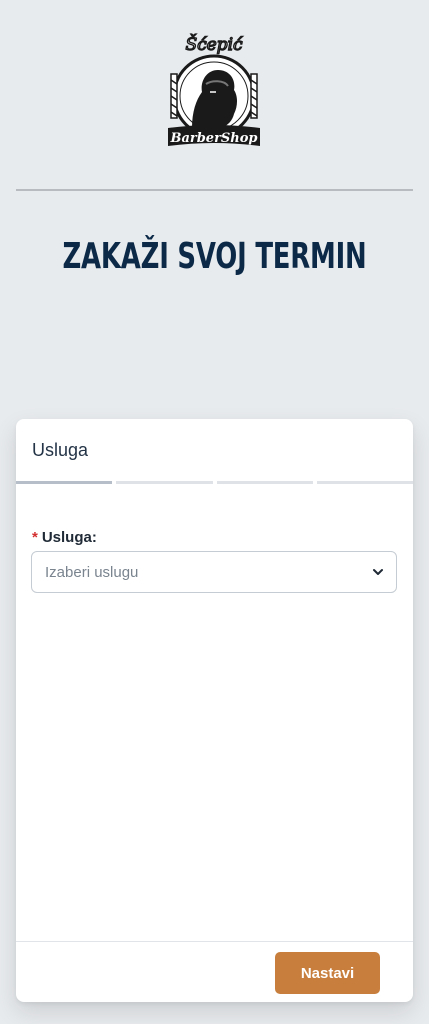  I want to click on footer-divider, so click(214, 941).